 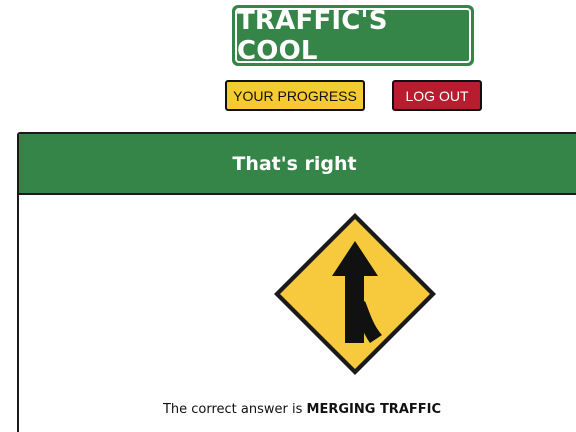 I want to click on result-title: That's right, so click(x=297, y=164).